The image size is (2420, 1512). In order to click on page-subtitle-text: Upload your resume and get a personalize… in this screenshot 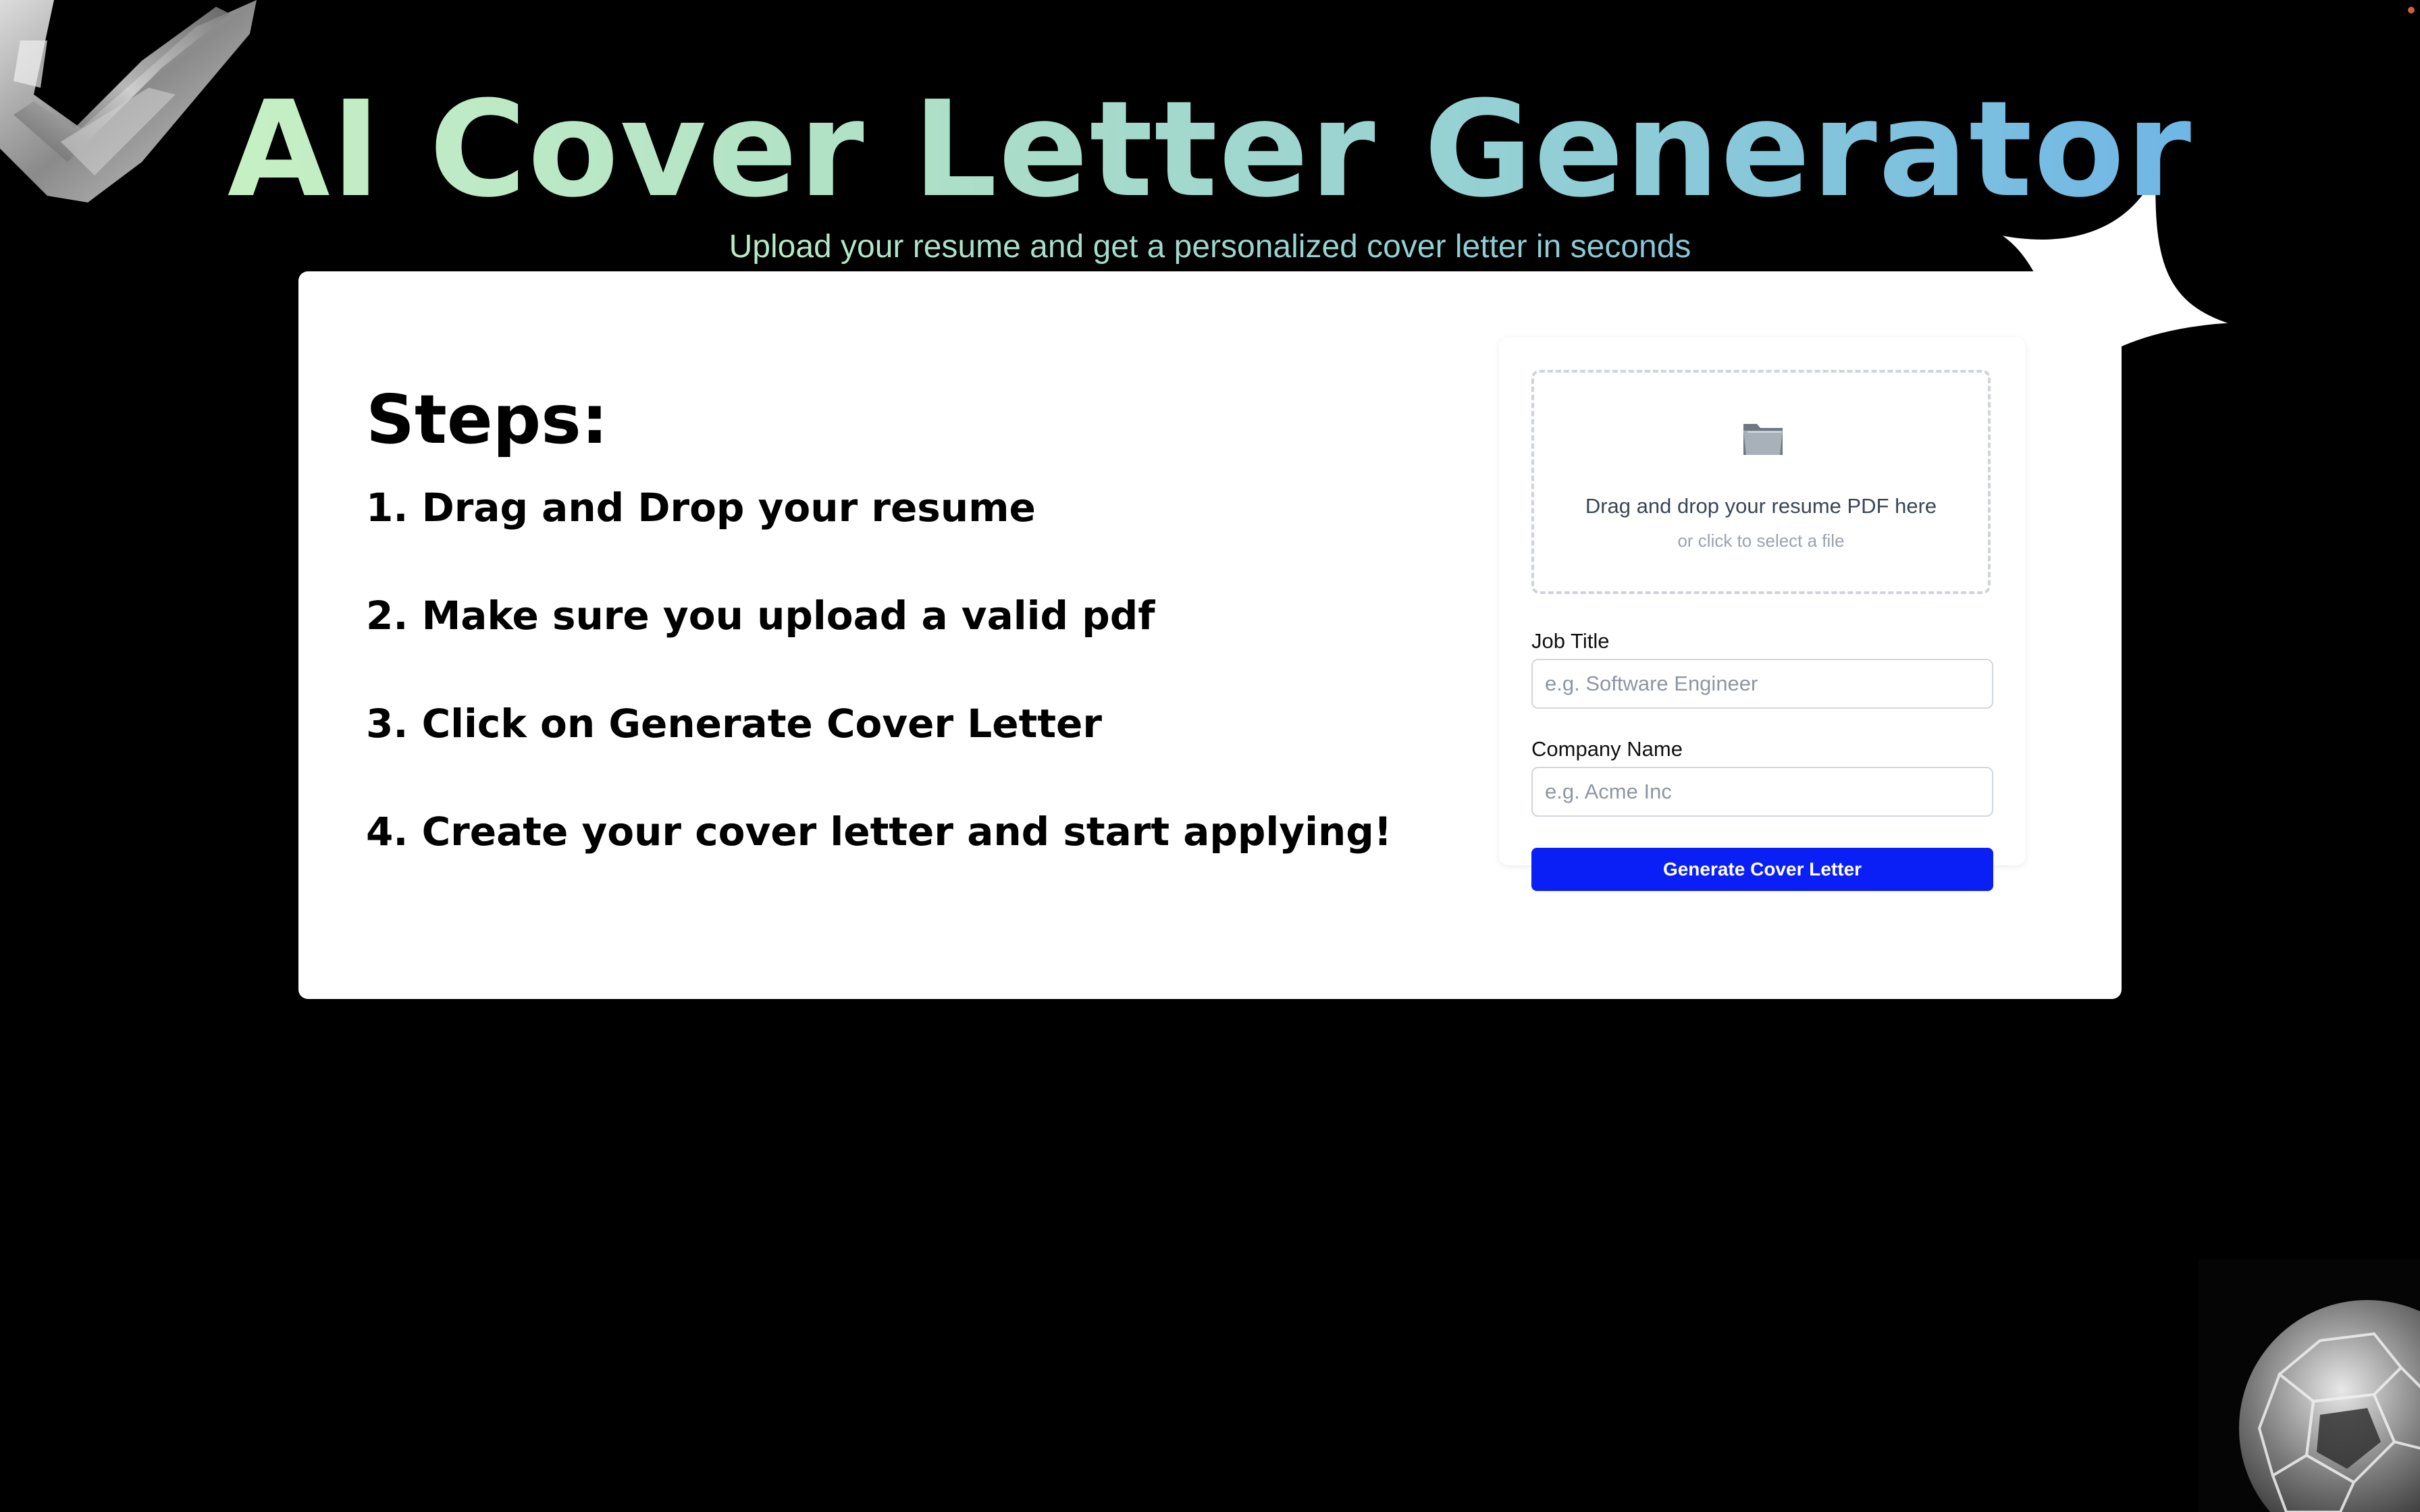, I will do `click(1210, 247)`.